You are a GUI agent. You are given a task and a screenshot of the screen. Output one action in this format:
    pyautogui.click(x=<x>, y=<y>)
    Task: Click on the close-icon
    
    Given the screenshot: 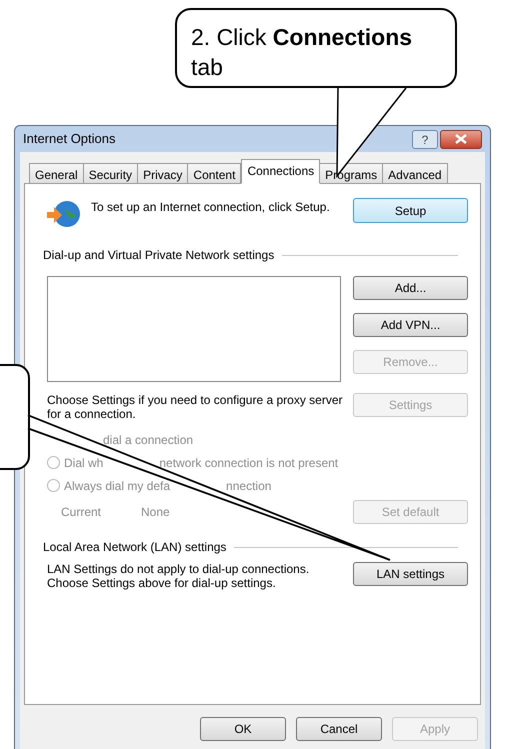 What is the action you would take?
    pyautogui.click(x=461, y=139)
    